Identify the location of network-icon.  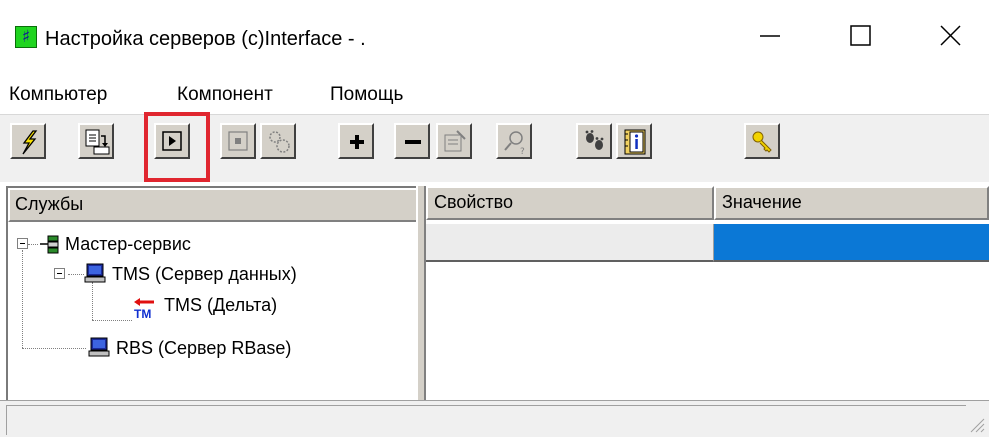
(49, 244).